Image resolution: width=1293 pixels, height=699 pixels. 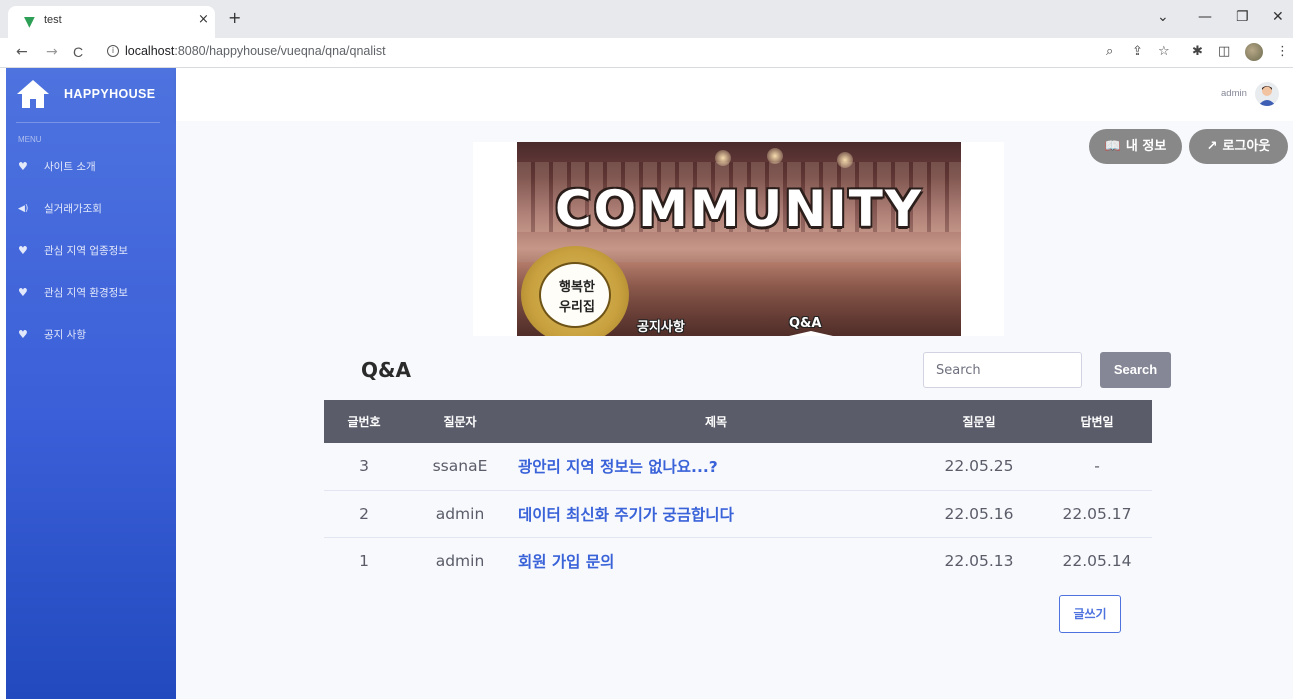 I want to click on user-avatar, so click(x=1267, y=94).